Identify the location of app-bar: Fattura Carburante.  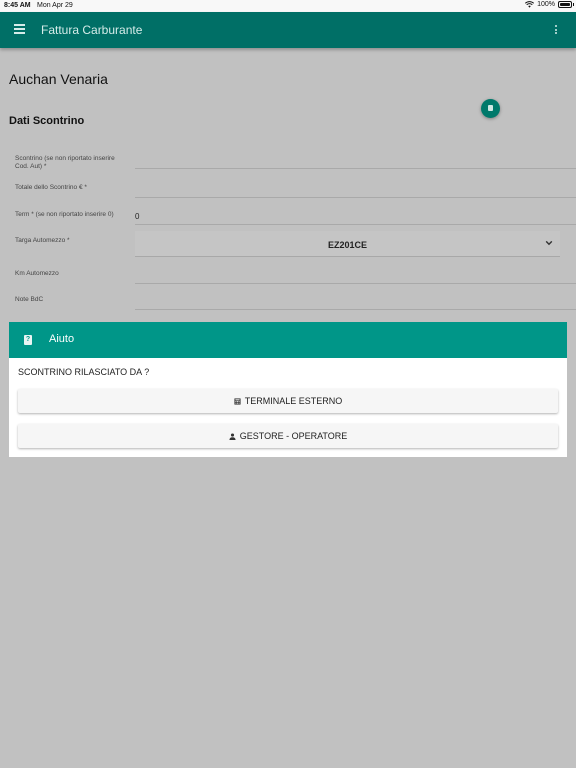
(288, 30).